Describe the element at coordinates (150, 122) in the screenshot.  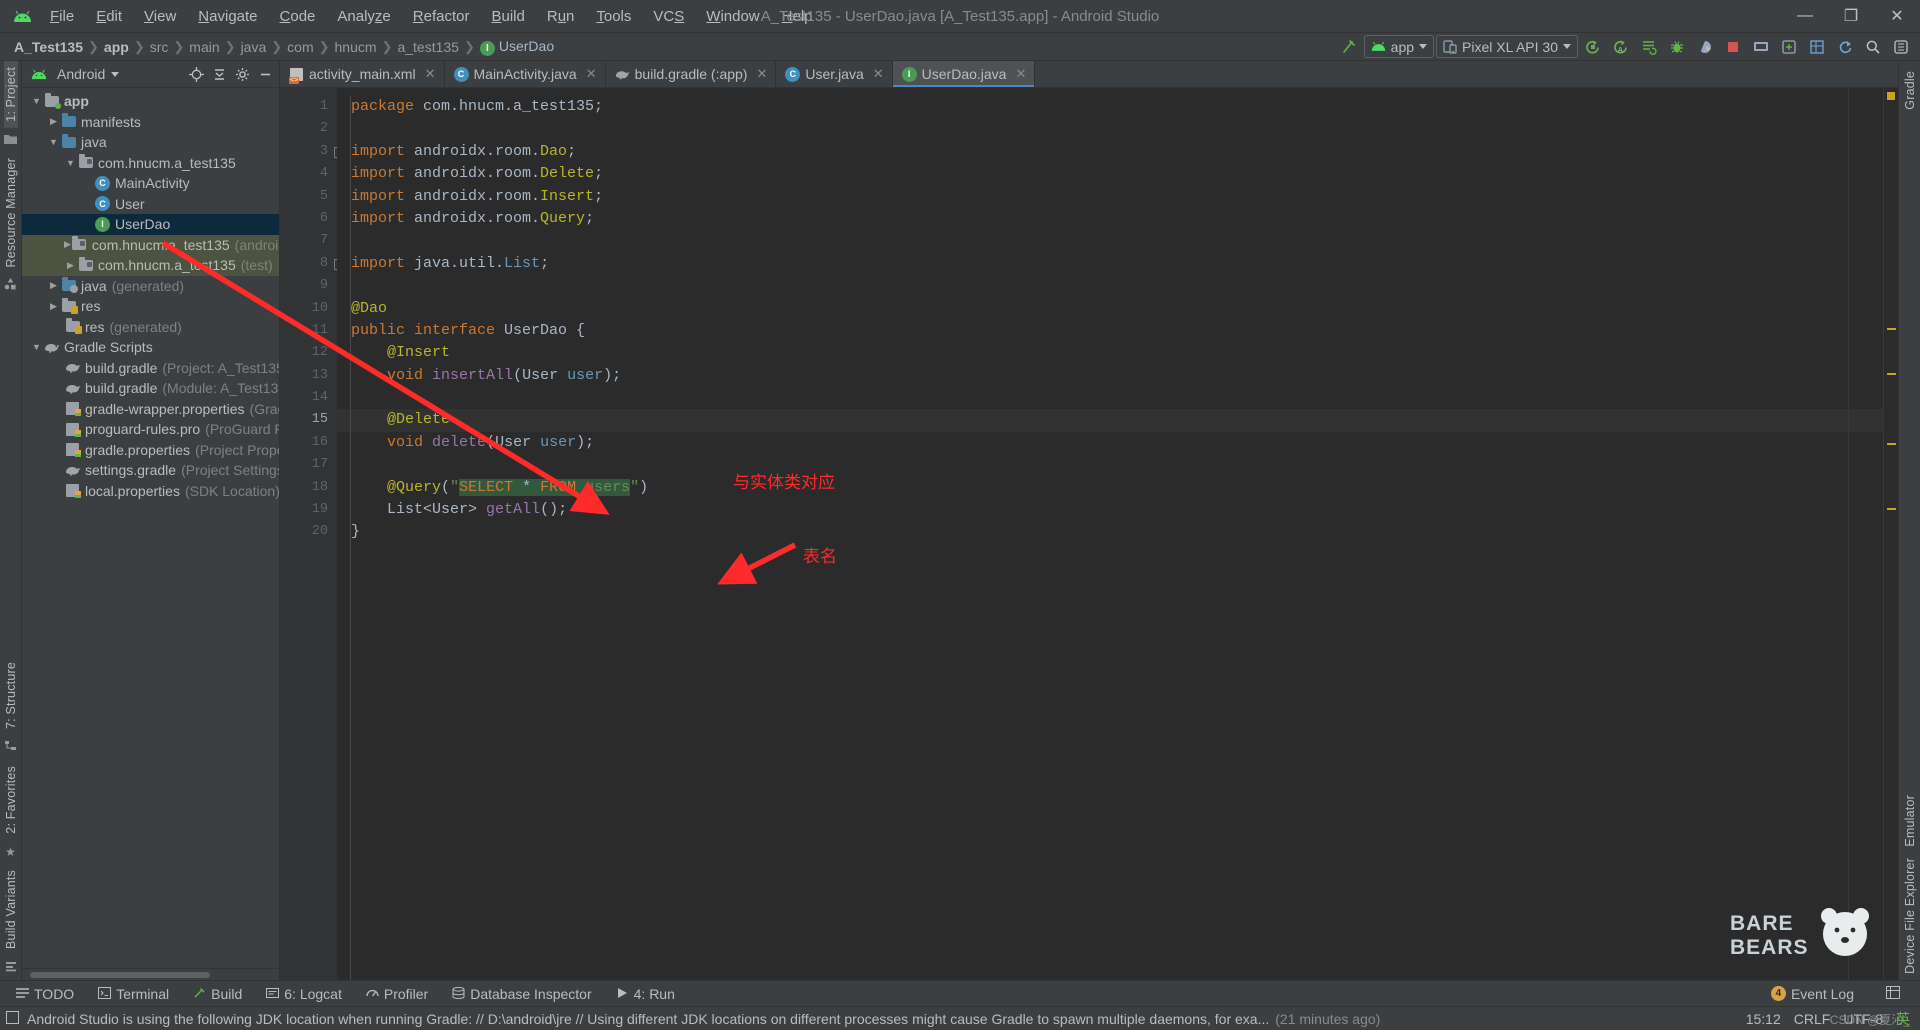
I see `tree-node-manifests: ▶ manifests` at that location.